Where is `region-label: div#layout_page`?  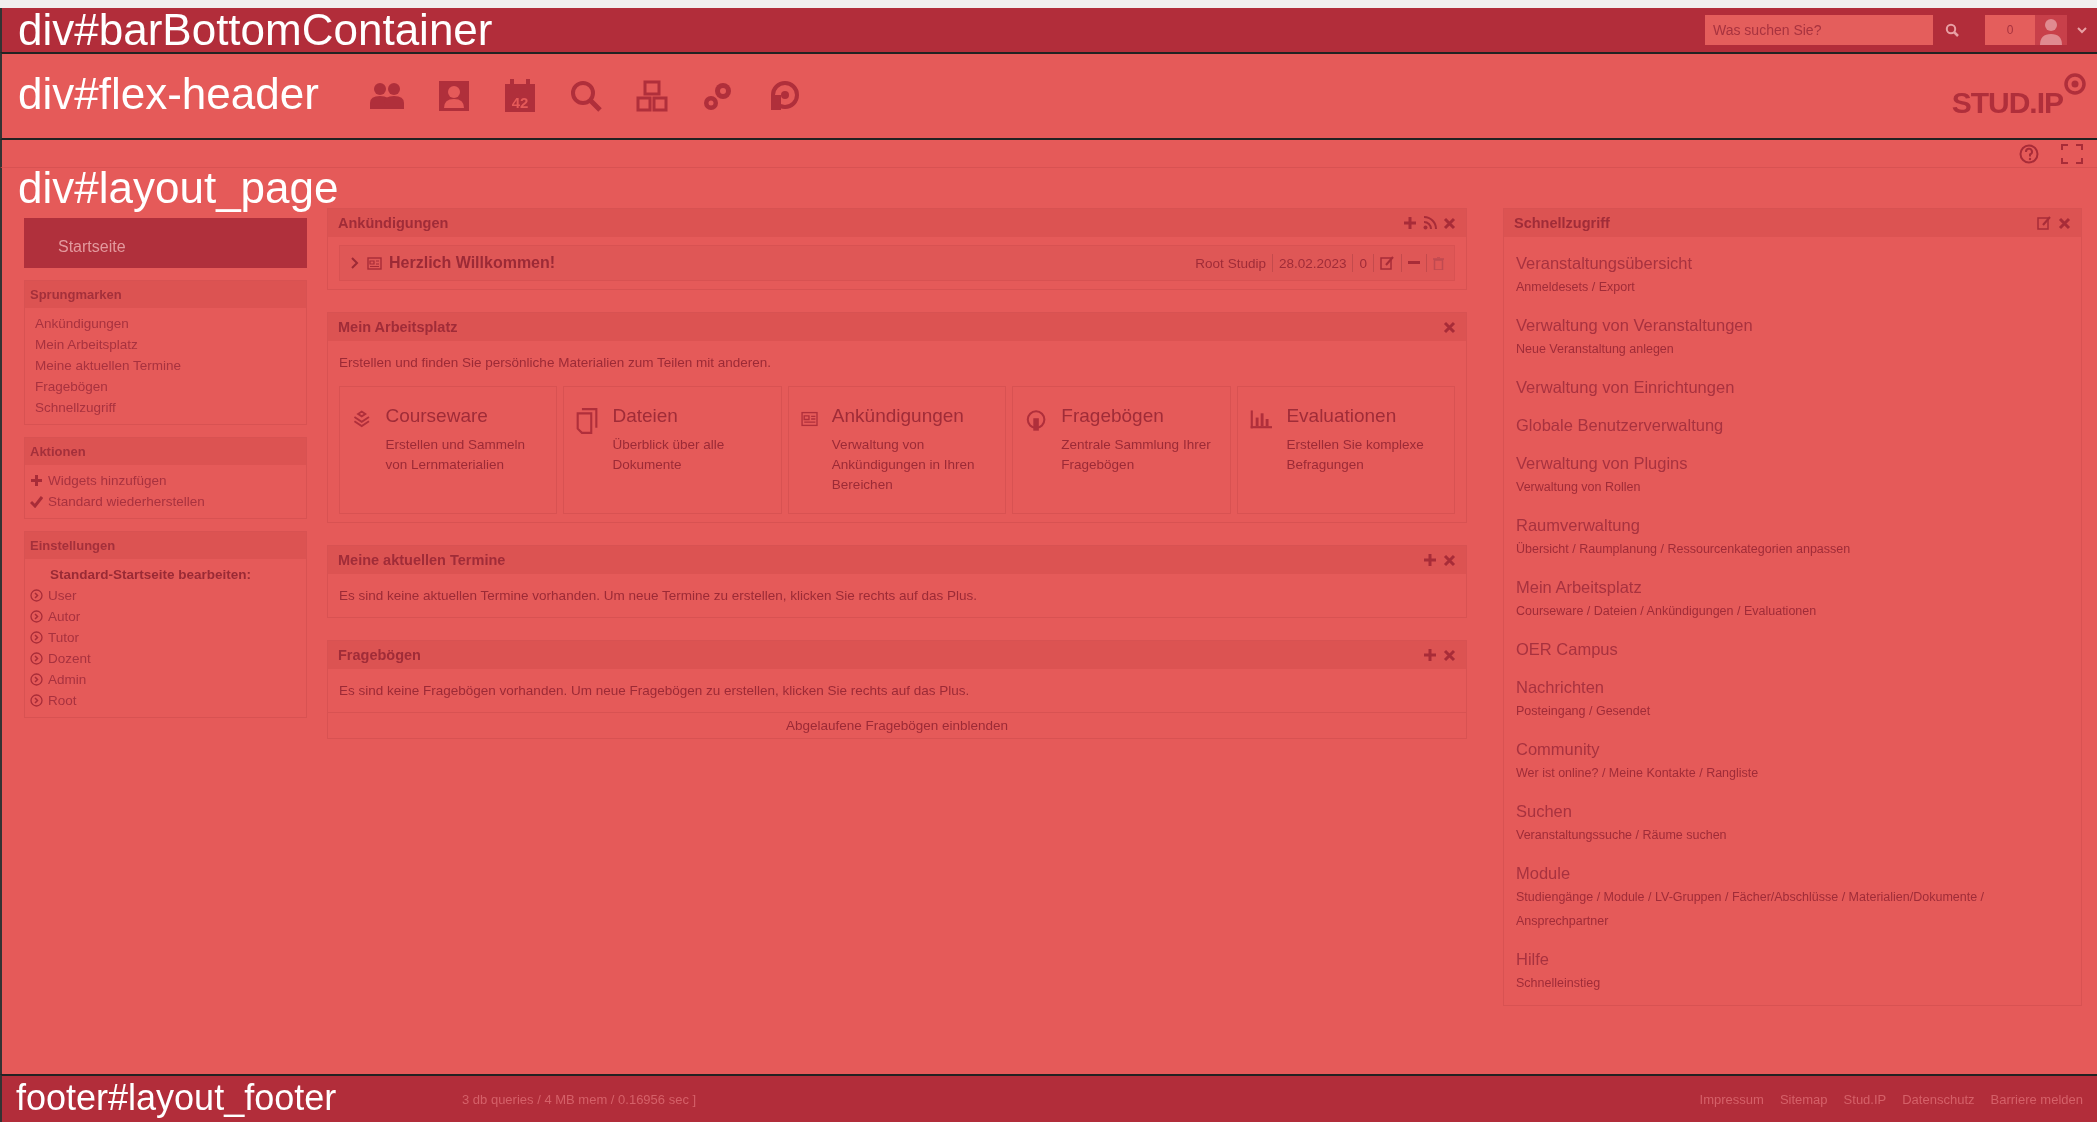
region-label: div#layout_page is located at coordinates (178, 188).